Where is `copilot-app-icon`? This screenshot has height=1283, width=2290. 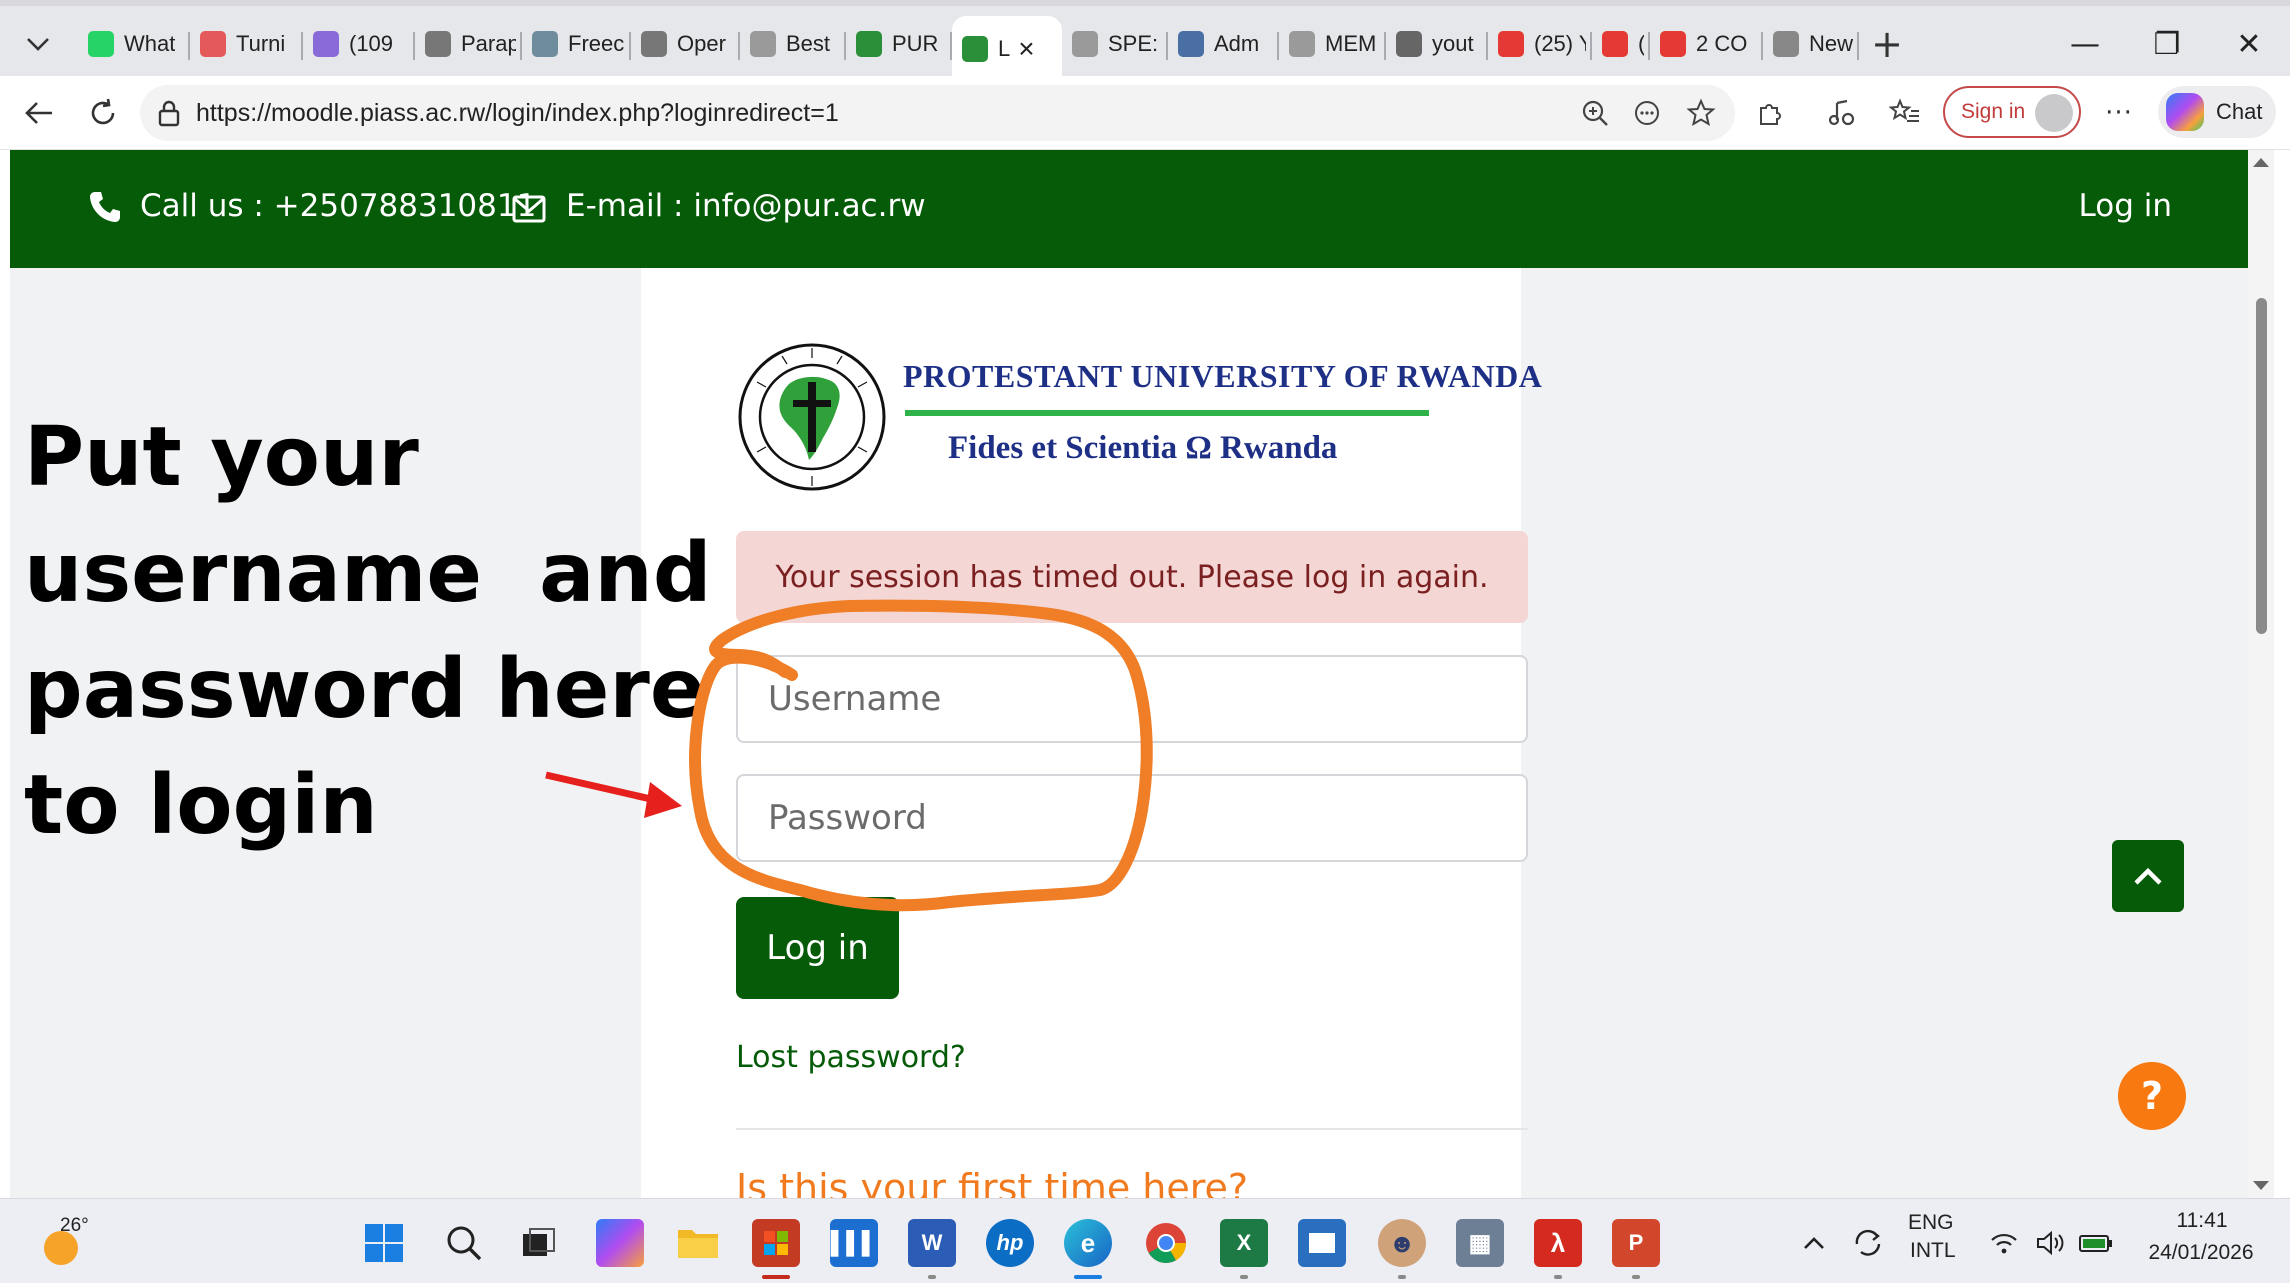
copilot-app-icon is located at coordinates (620, 1243).